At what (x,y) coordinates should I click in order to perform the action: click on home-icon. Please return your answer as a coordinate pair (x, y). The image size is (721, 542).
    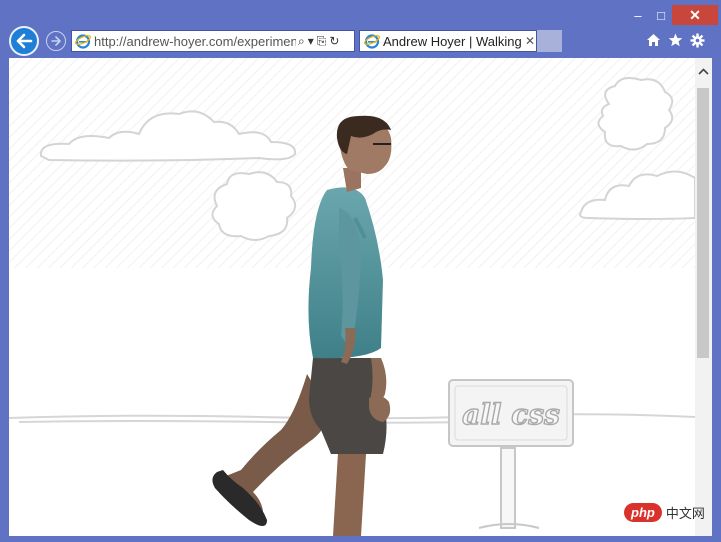
    Looking at the image, I should click on (653, 40).